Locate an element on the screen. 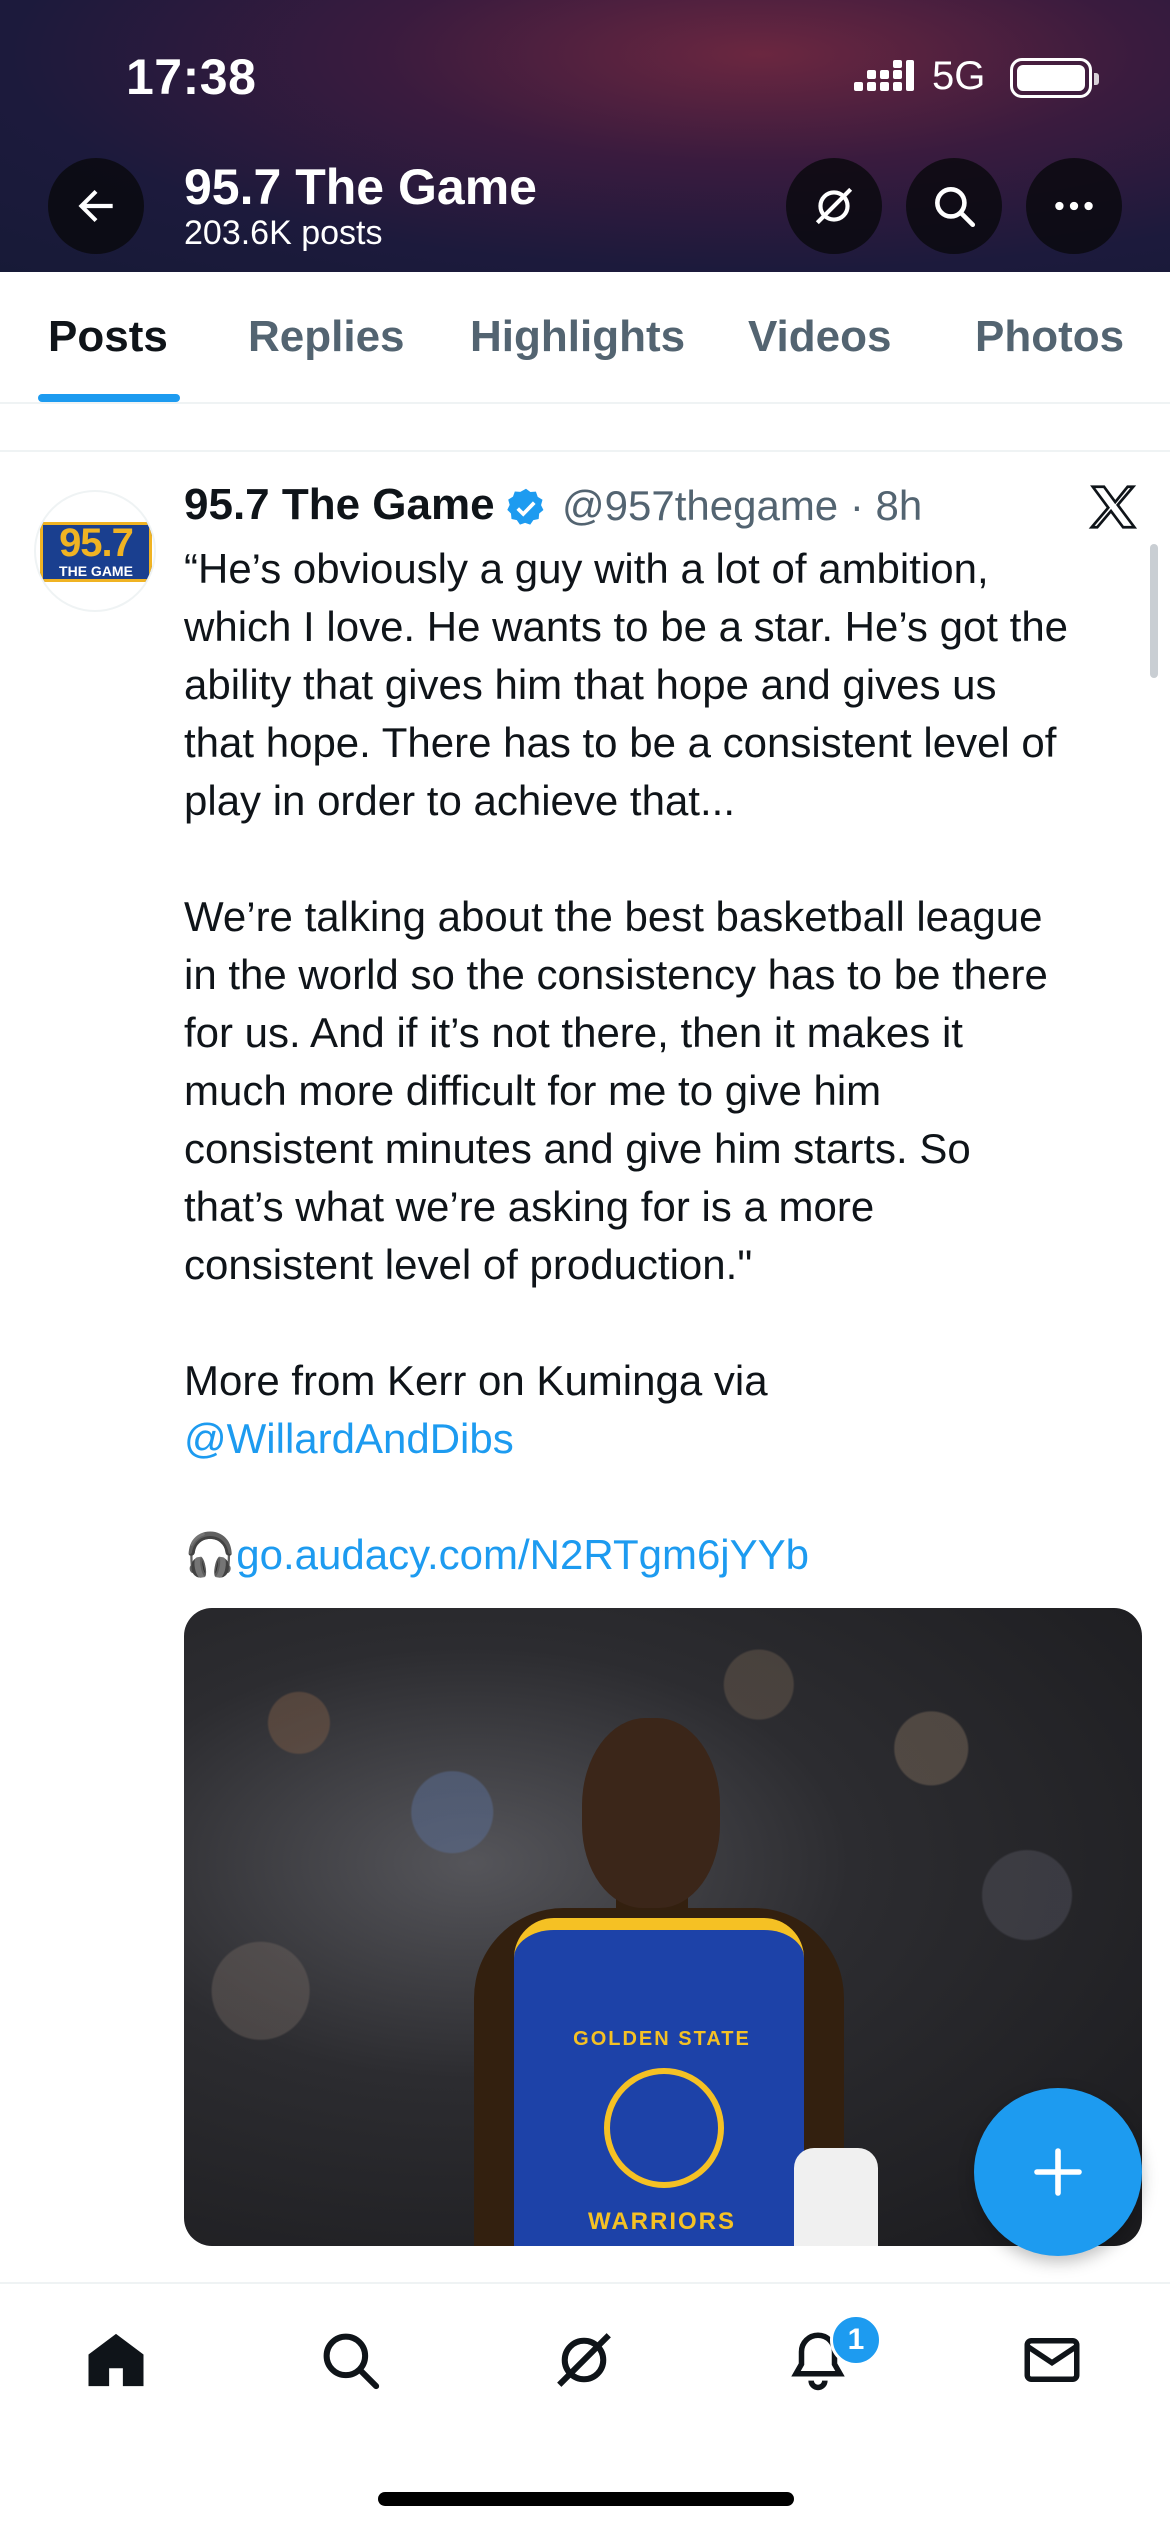 The image size is (1170, 2532). tweet-paragraph: More from Kerr on Kuminga via is located at coordinates (476, 1380).